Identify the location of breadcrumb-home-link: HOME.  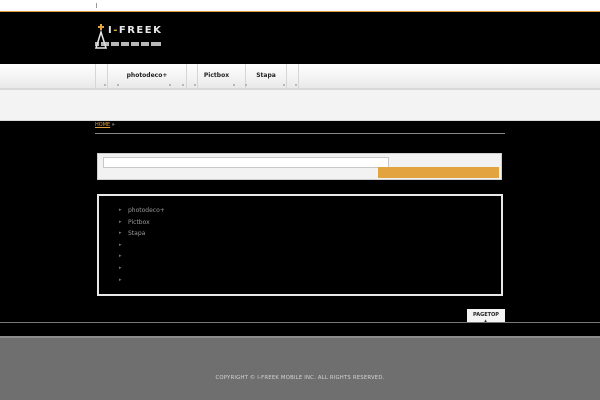
(102, 125).